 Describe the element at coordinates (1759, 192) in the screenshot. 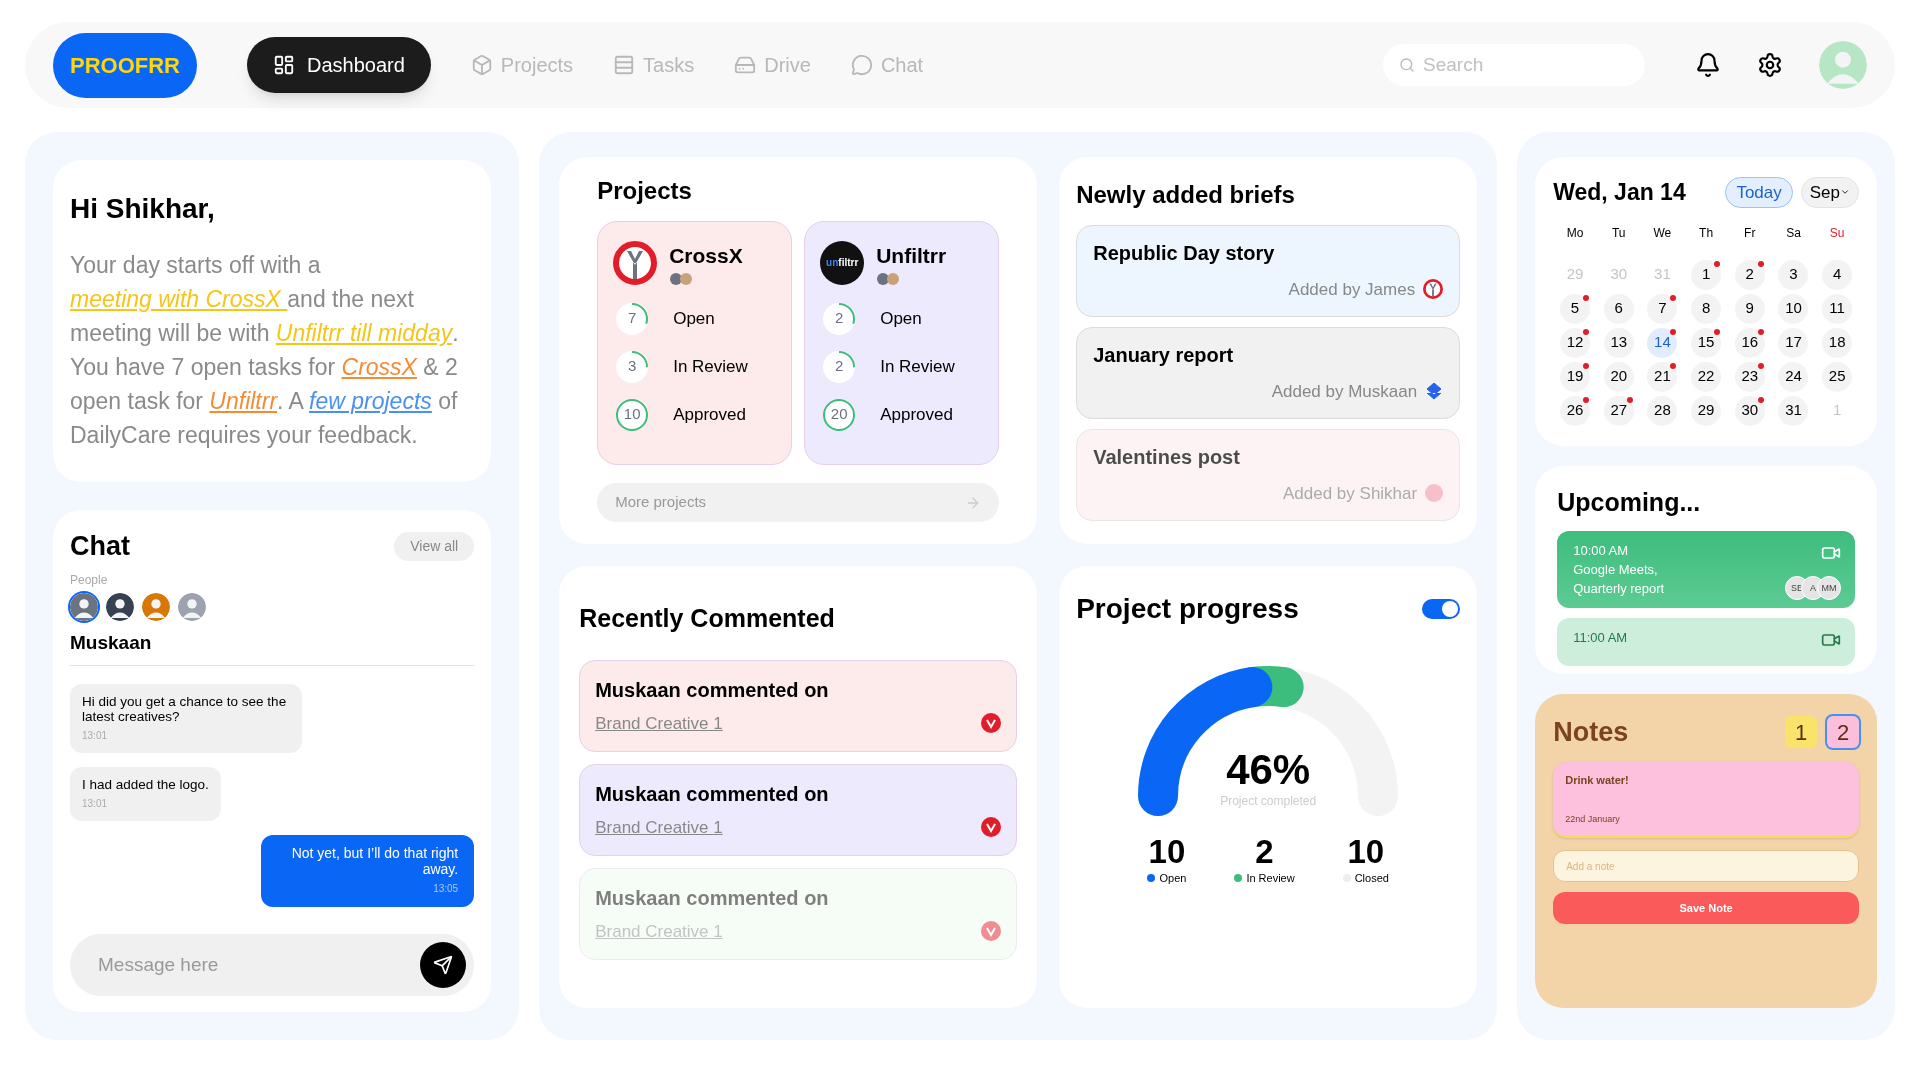

I see `today-button: Today` at that location.